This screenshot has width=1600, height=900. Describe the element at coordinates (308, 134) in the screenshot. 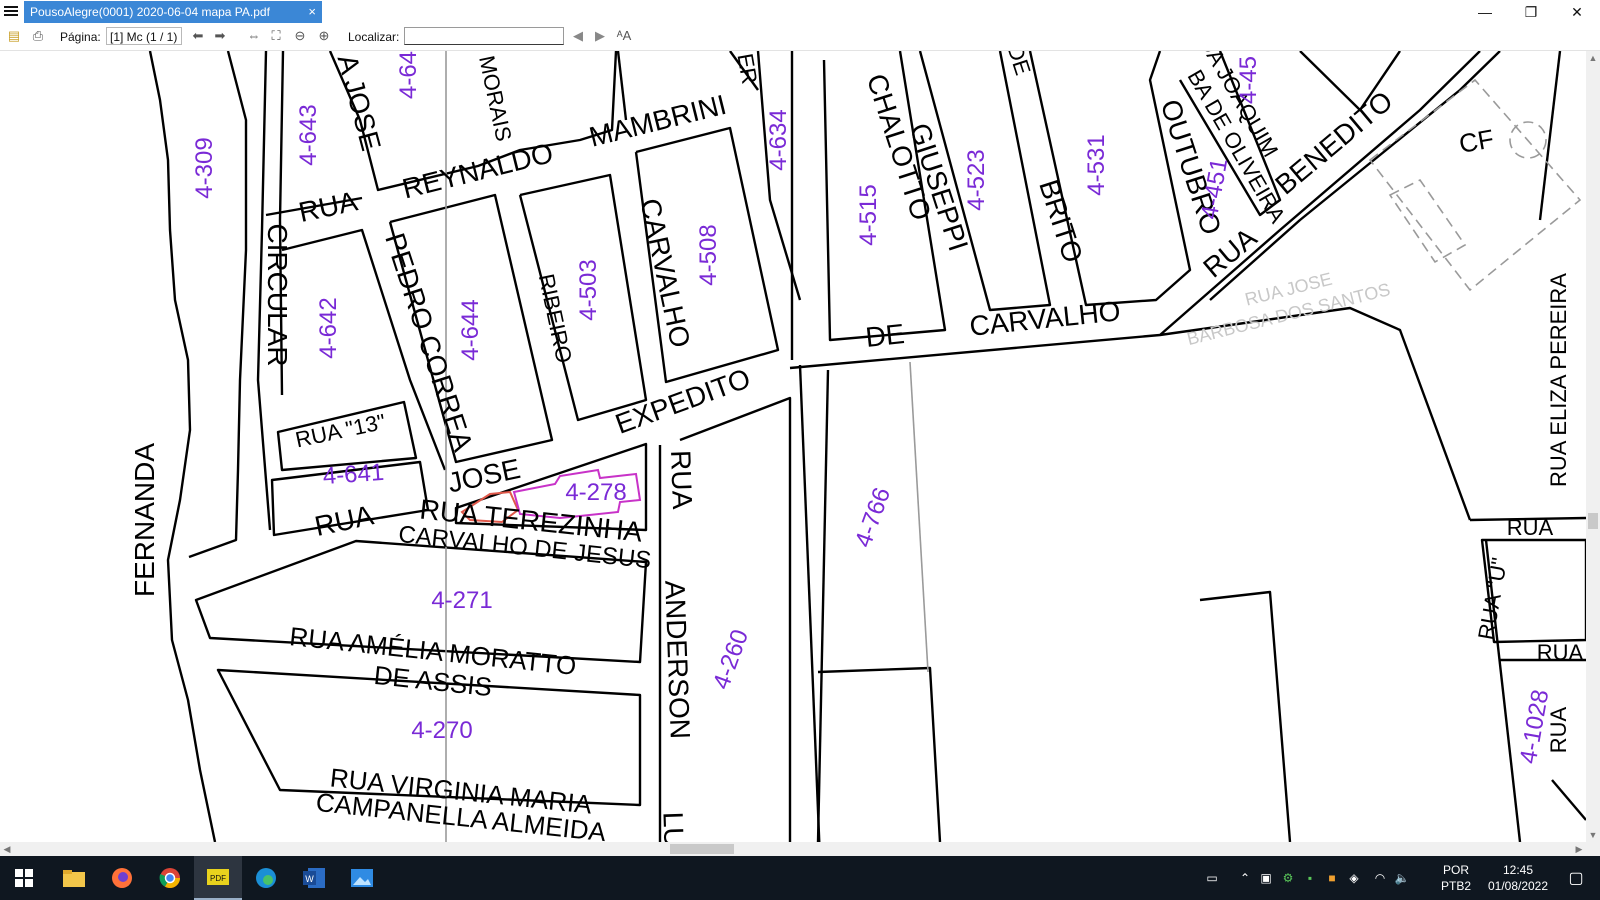

I see `lot-label: 4-643` at that location.